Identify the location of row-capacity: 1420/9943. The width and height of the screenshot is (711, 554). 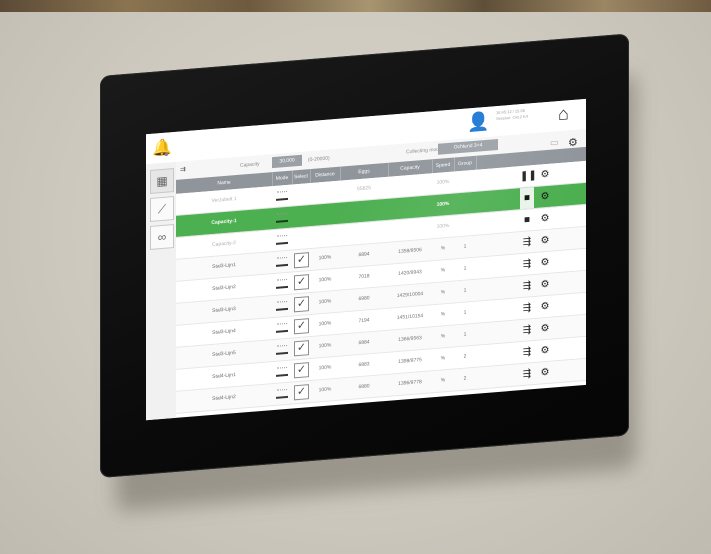
(410, 273).